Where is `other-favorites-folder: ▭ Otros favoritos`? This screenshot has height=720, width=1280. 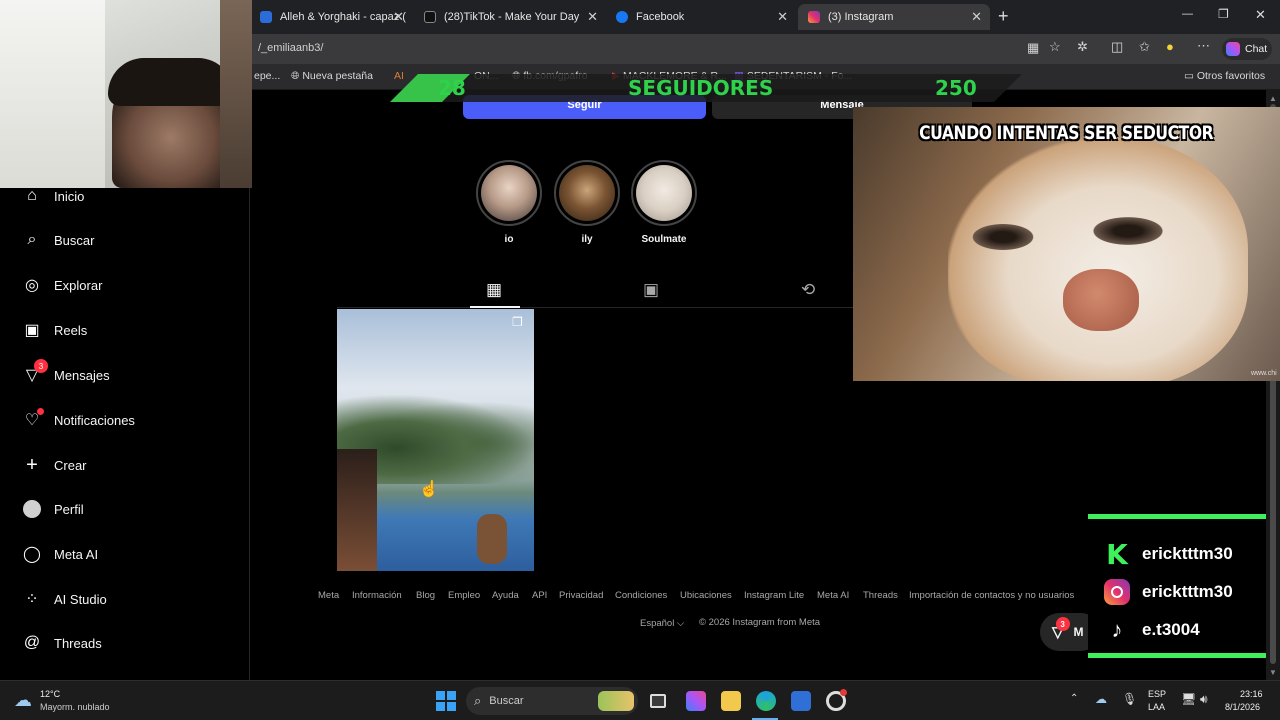 other-favorites-folder: ▭ Otros favoritos is located at coordinates (1224, 76).